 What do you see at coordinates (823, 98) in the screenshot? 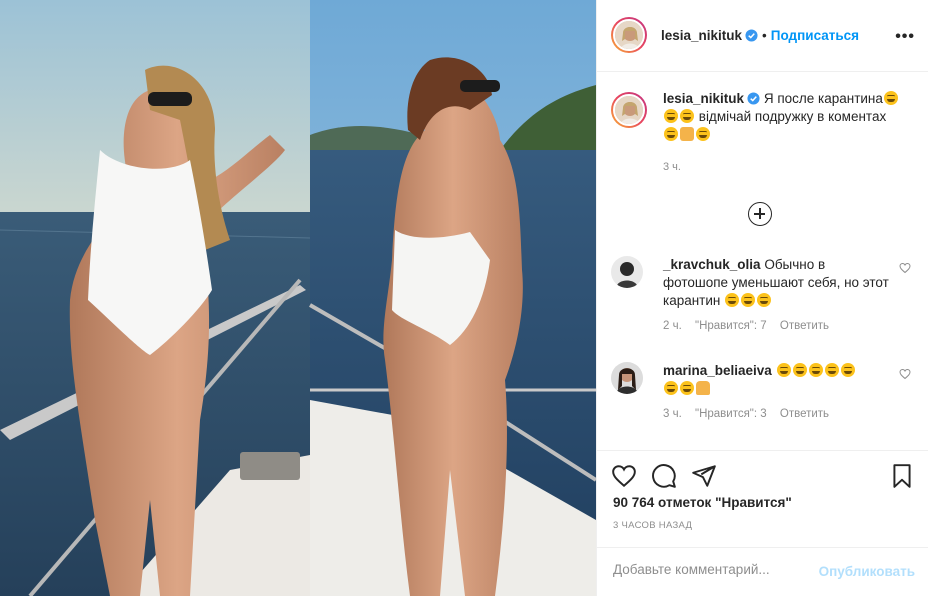
I see `caption-line1: Я после карантина` at bounding box center [823, 98].